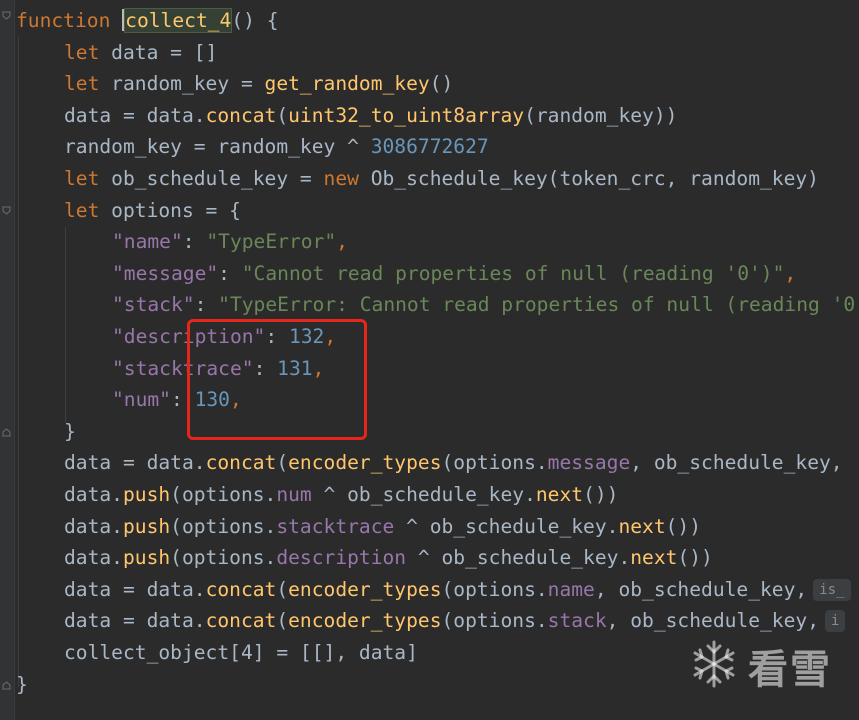 The image size is (859, 720). I want to click on parameter-hint: is_, so click(832, 589).